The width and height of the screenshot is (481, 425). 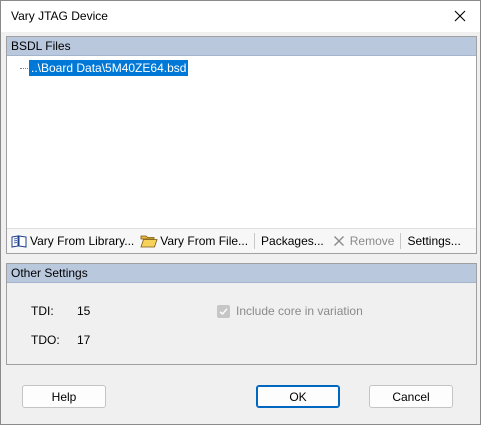 I want to click on close-icon, so click(x=460, y=16).